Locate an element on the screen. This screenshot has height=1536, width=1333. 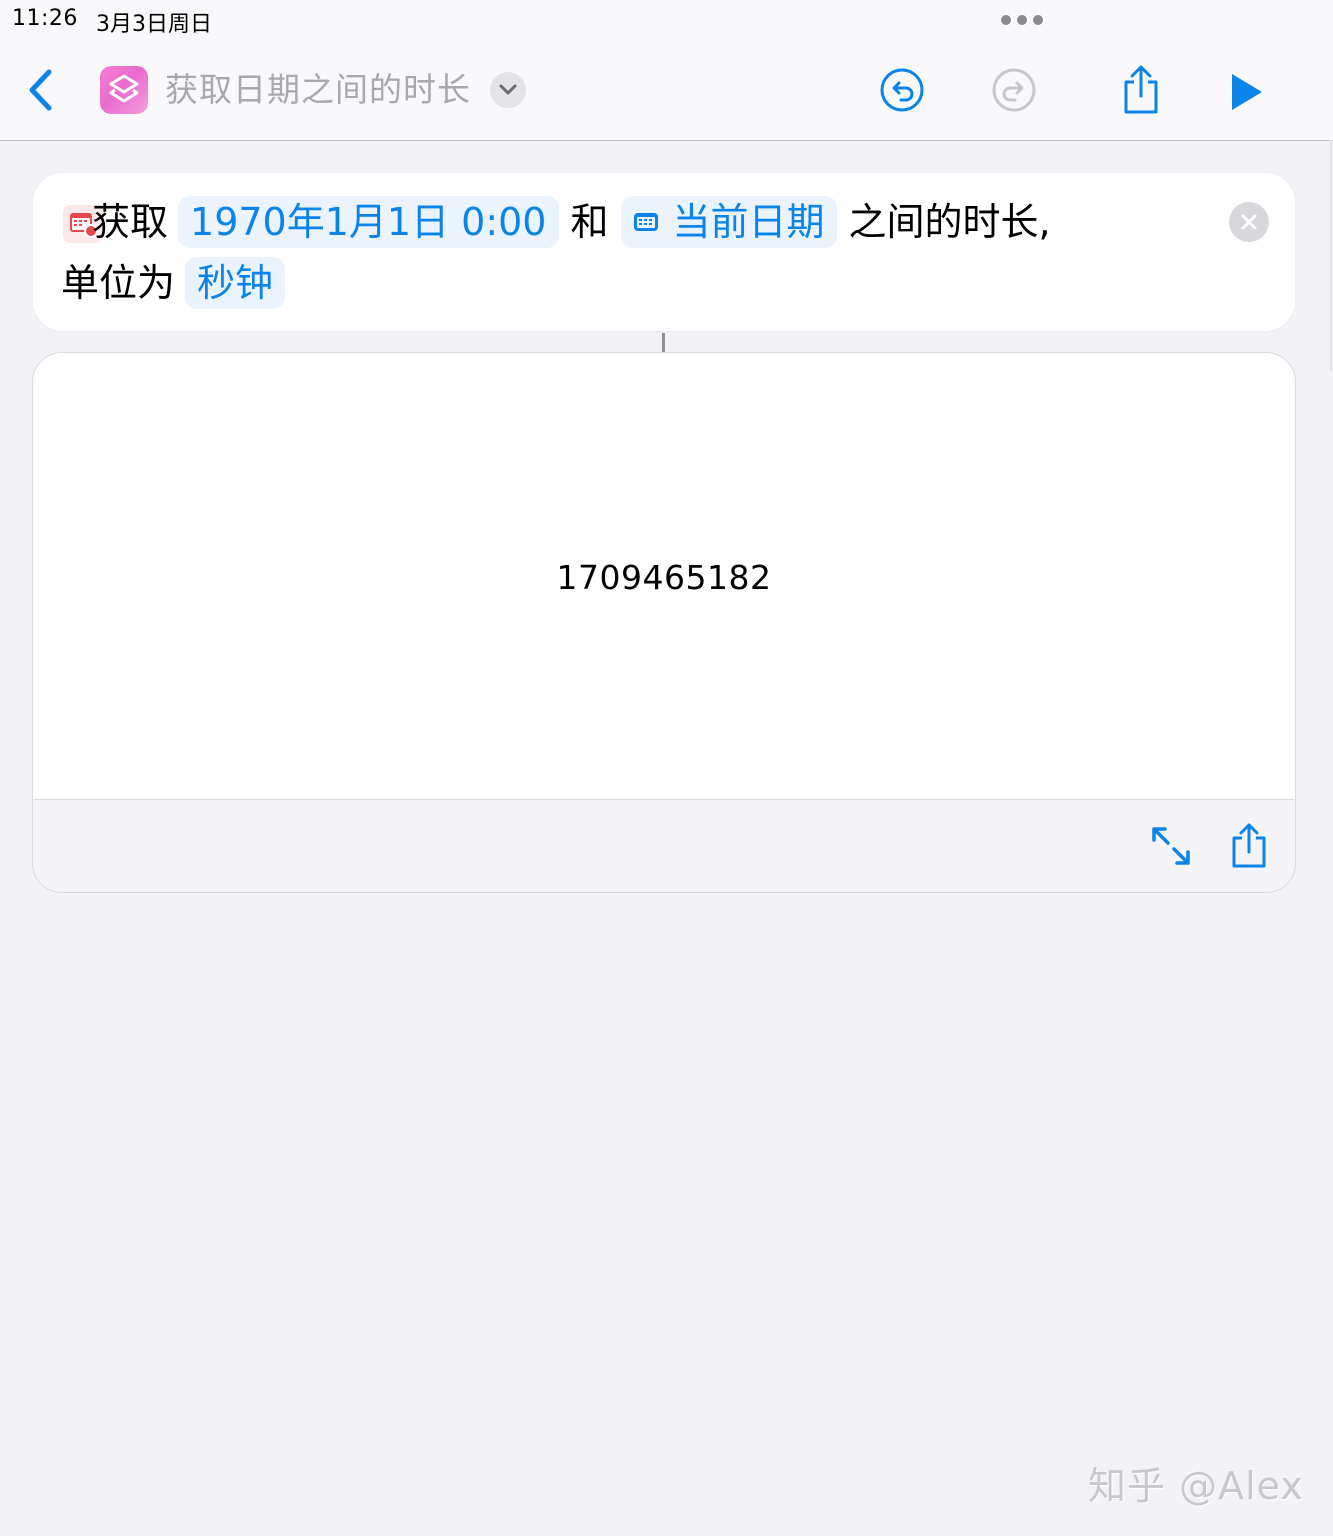
calendar-small-icon is located at coordinates (645, 222).